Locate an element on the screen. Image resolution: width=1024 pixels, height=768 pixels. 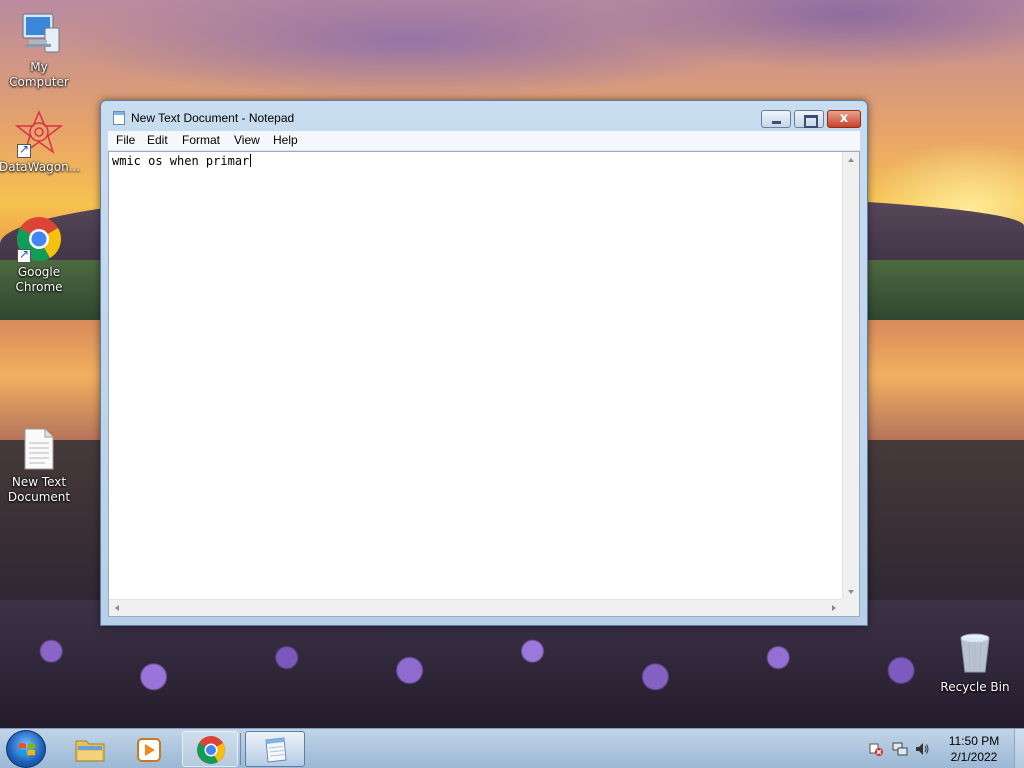
desktop-icon-recycle-bin: Recycle Bin is located at coordinates (975, 662).